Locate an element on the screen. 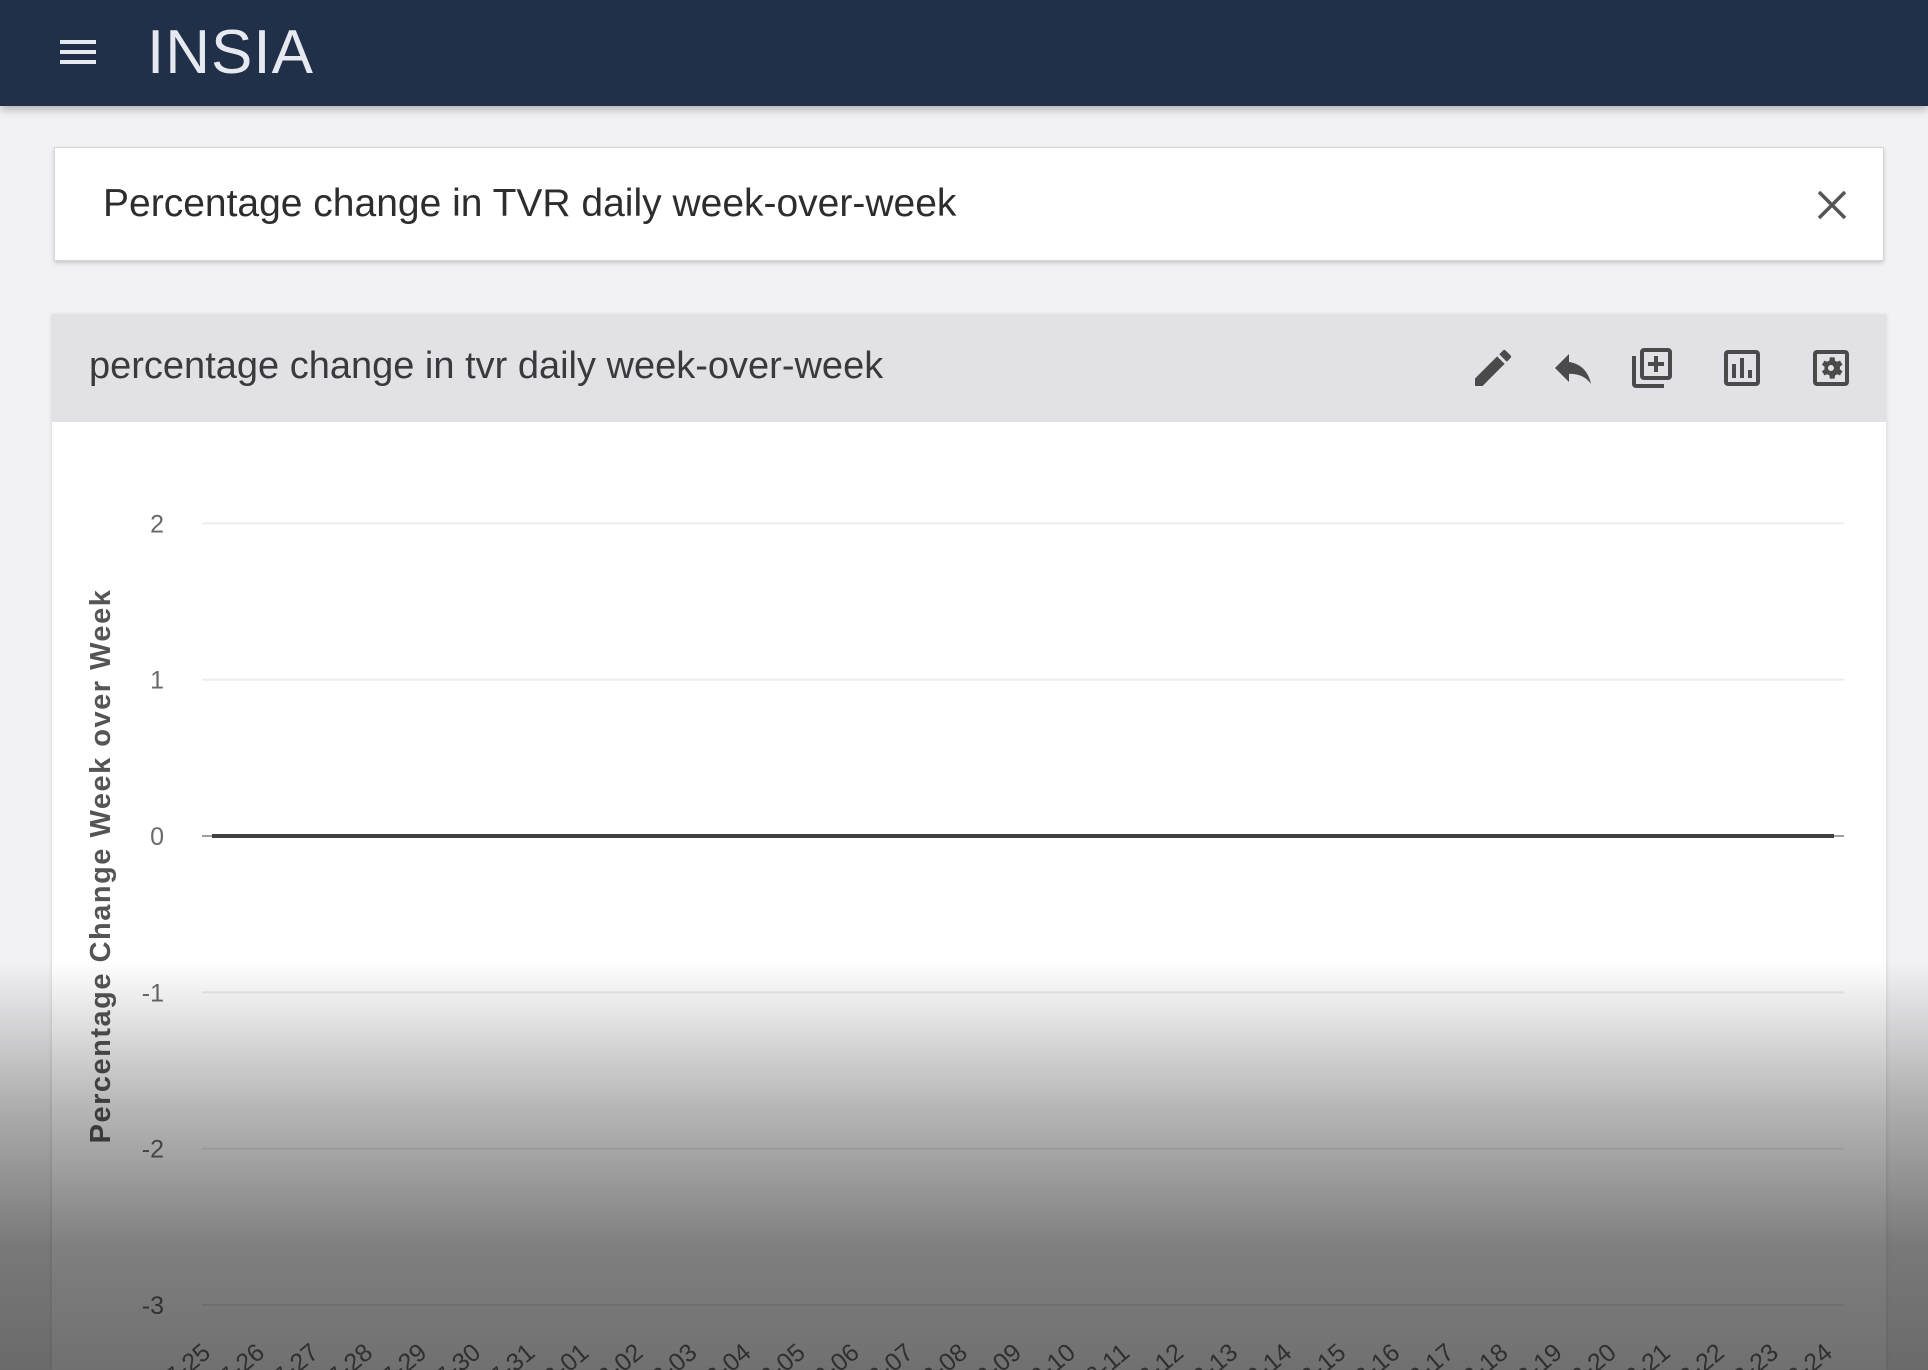 The height and width of the screenshot is (1370, 1928). x-tick-label: 7-29 is located at coordinates (404, 1354).